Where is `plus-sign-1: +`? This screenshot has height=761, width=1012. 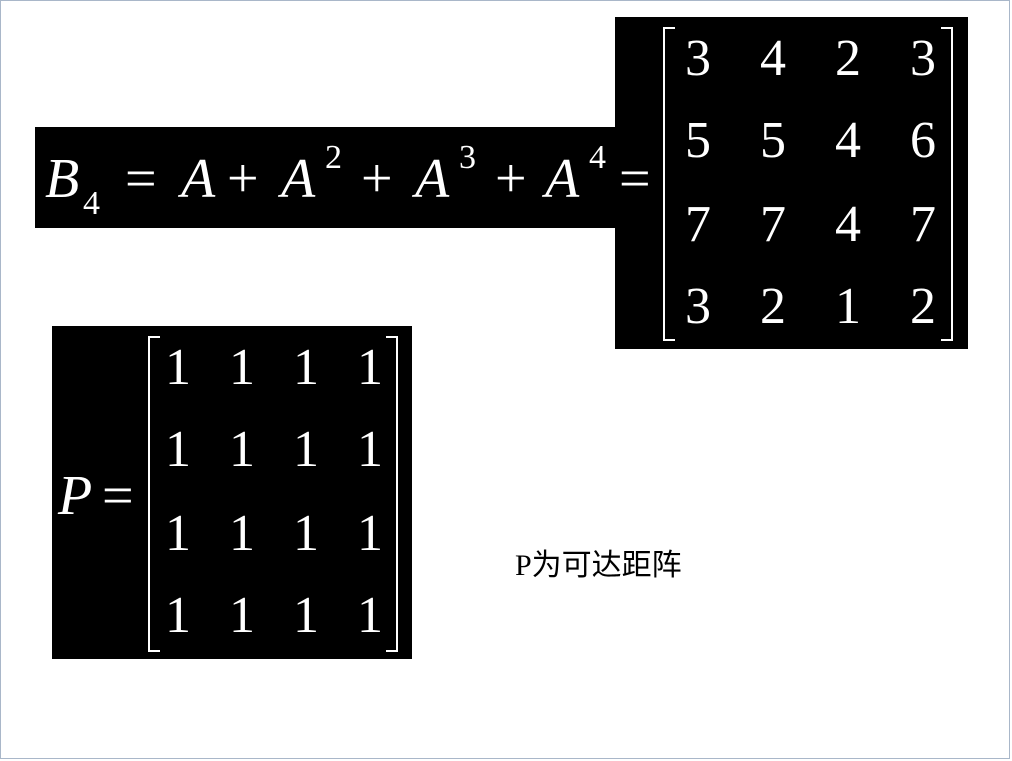 plus-sign-1: + is located at coordinates (243, 179).